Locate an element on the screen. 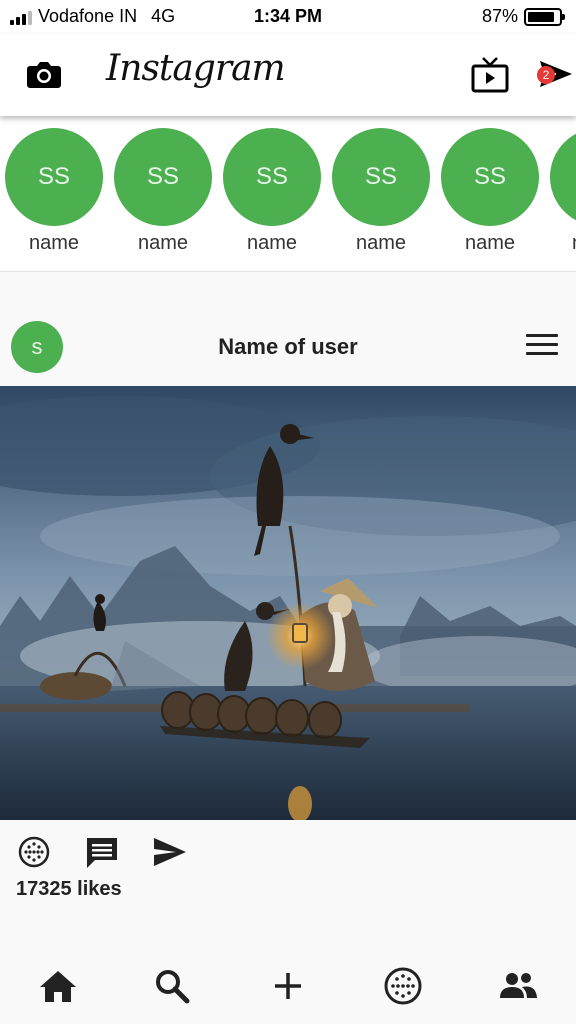 Image resolution: width=576 pixels, height=1024 pixels. battery-icon is located at coordinates (544, 16).